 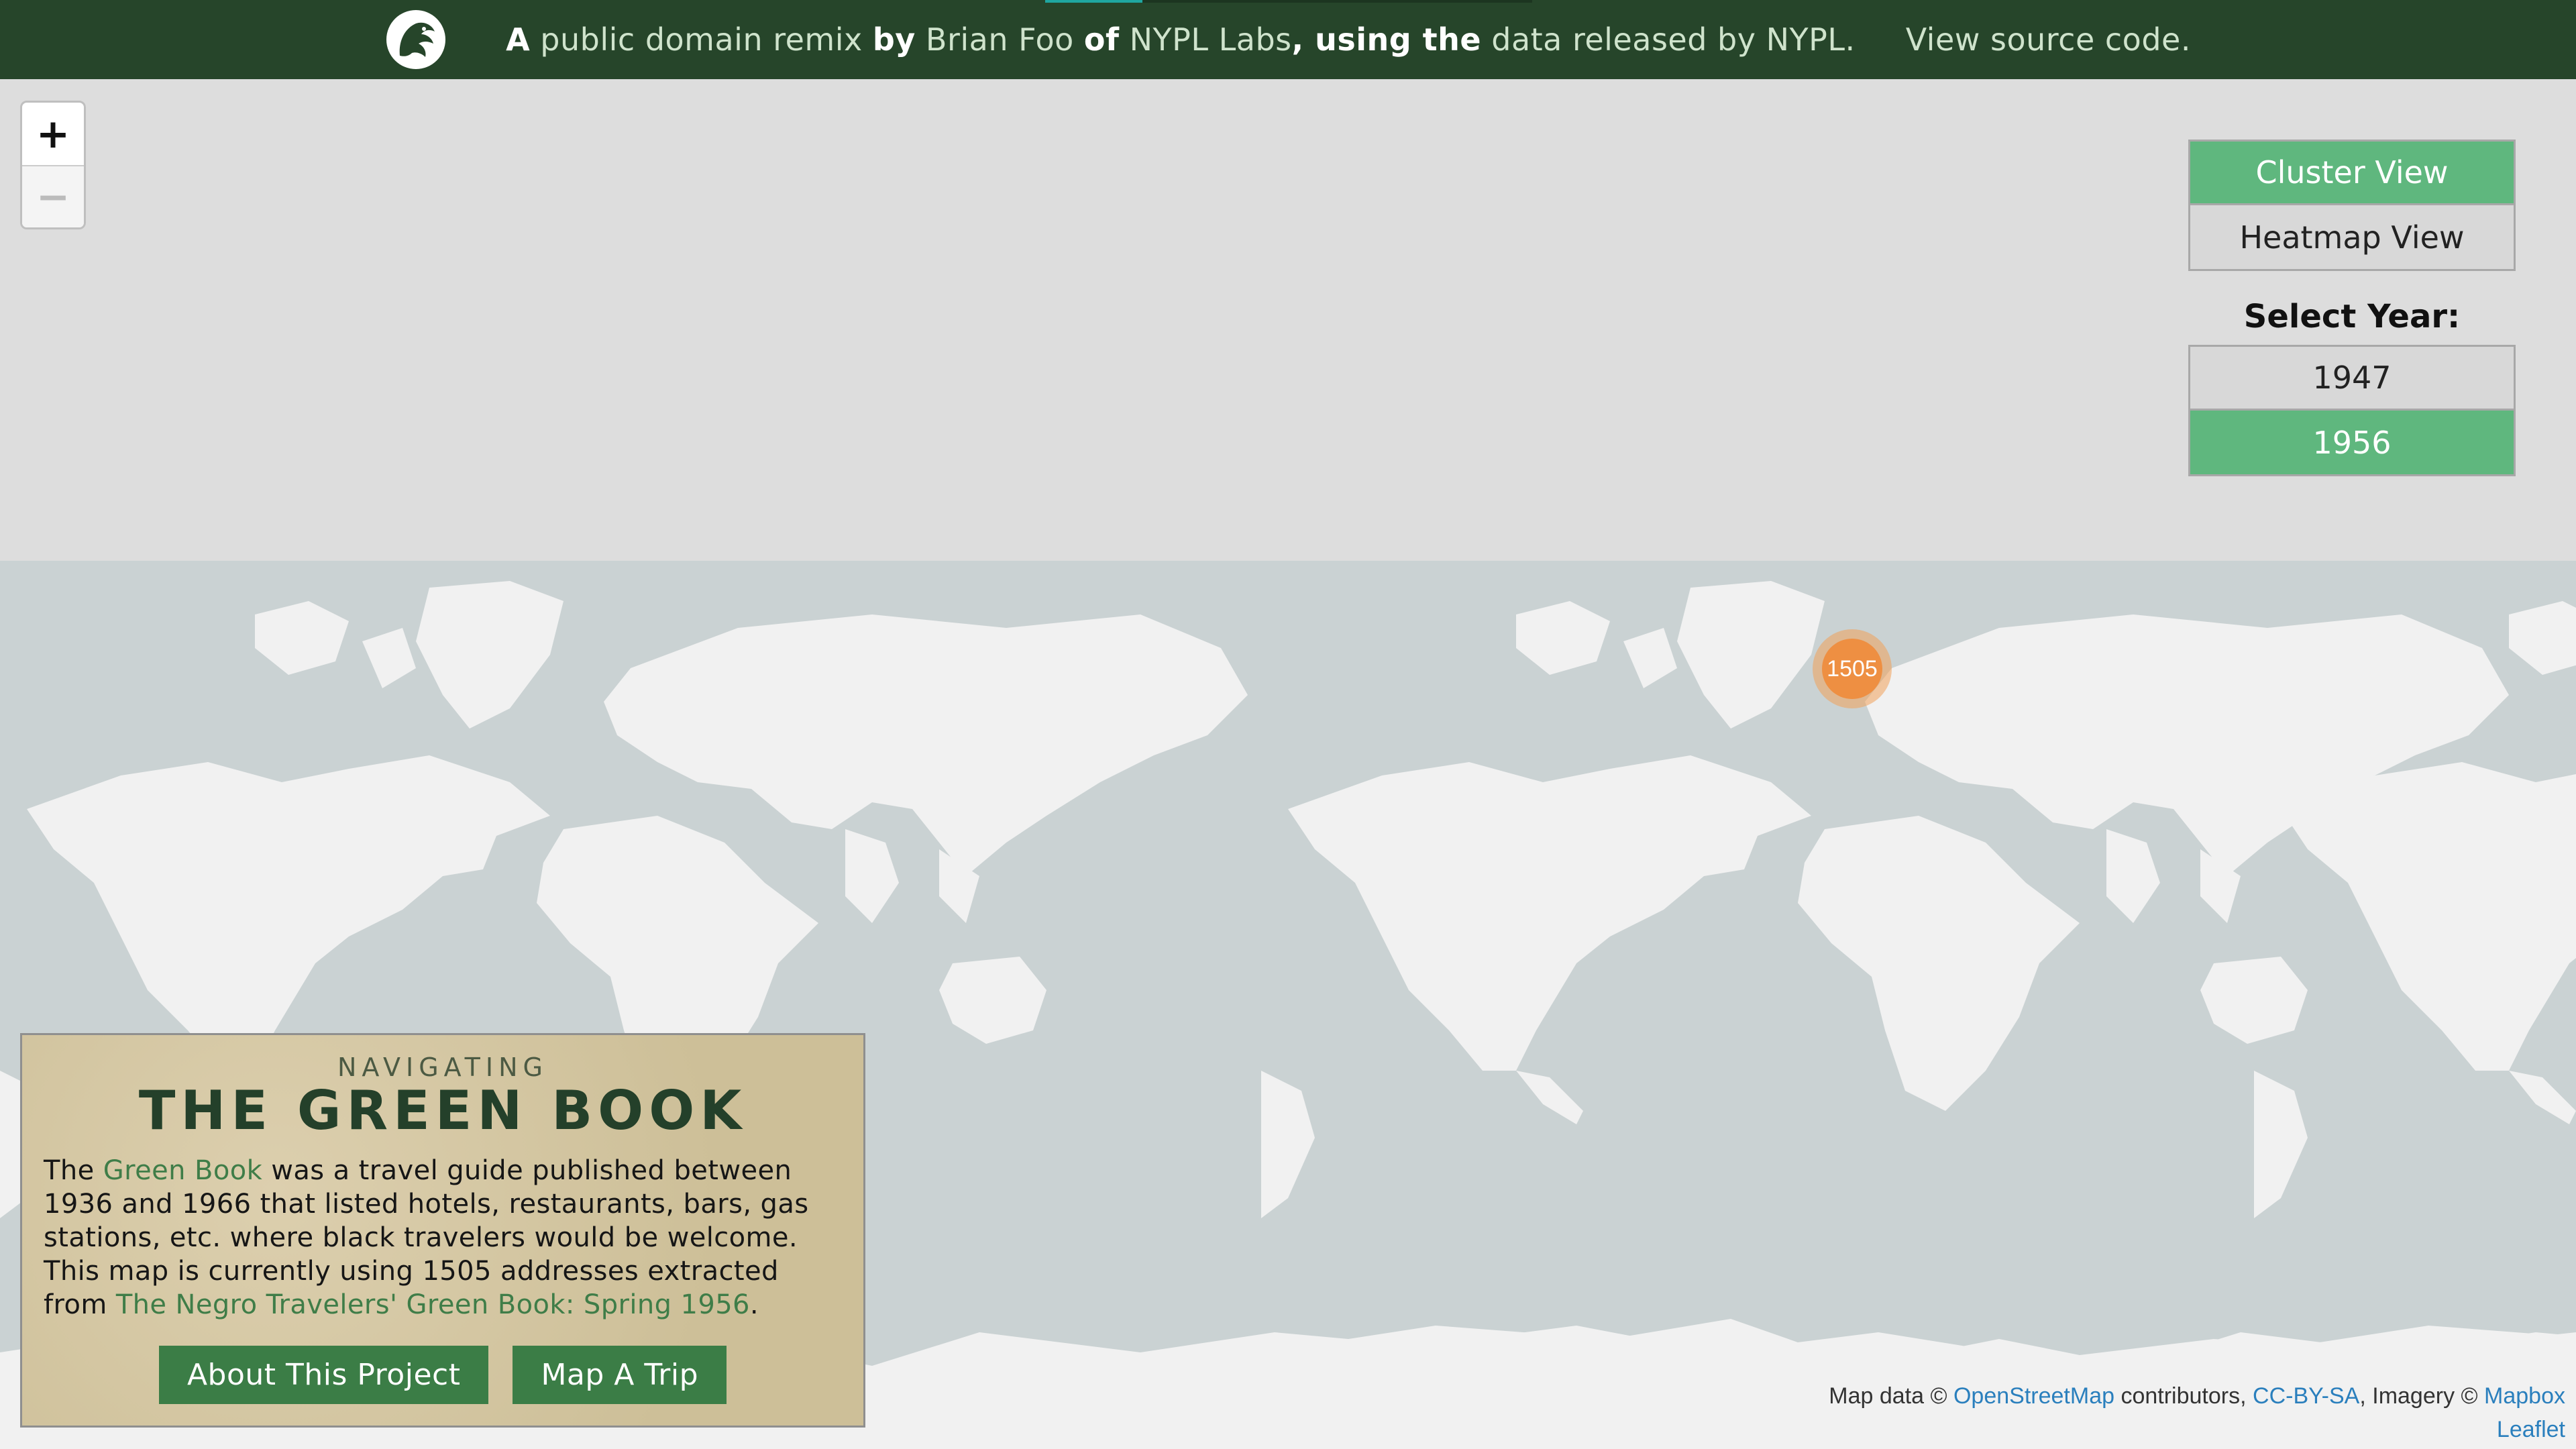 What do you see at coordinates (53, 134) in the screenshot?
I see `zoom-in-button: +` at bounding box center [53, 134].